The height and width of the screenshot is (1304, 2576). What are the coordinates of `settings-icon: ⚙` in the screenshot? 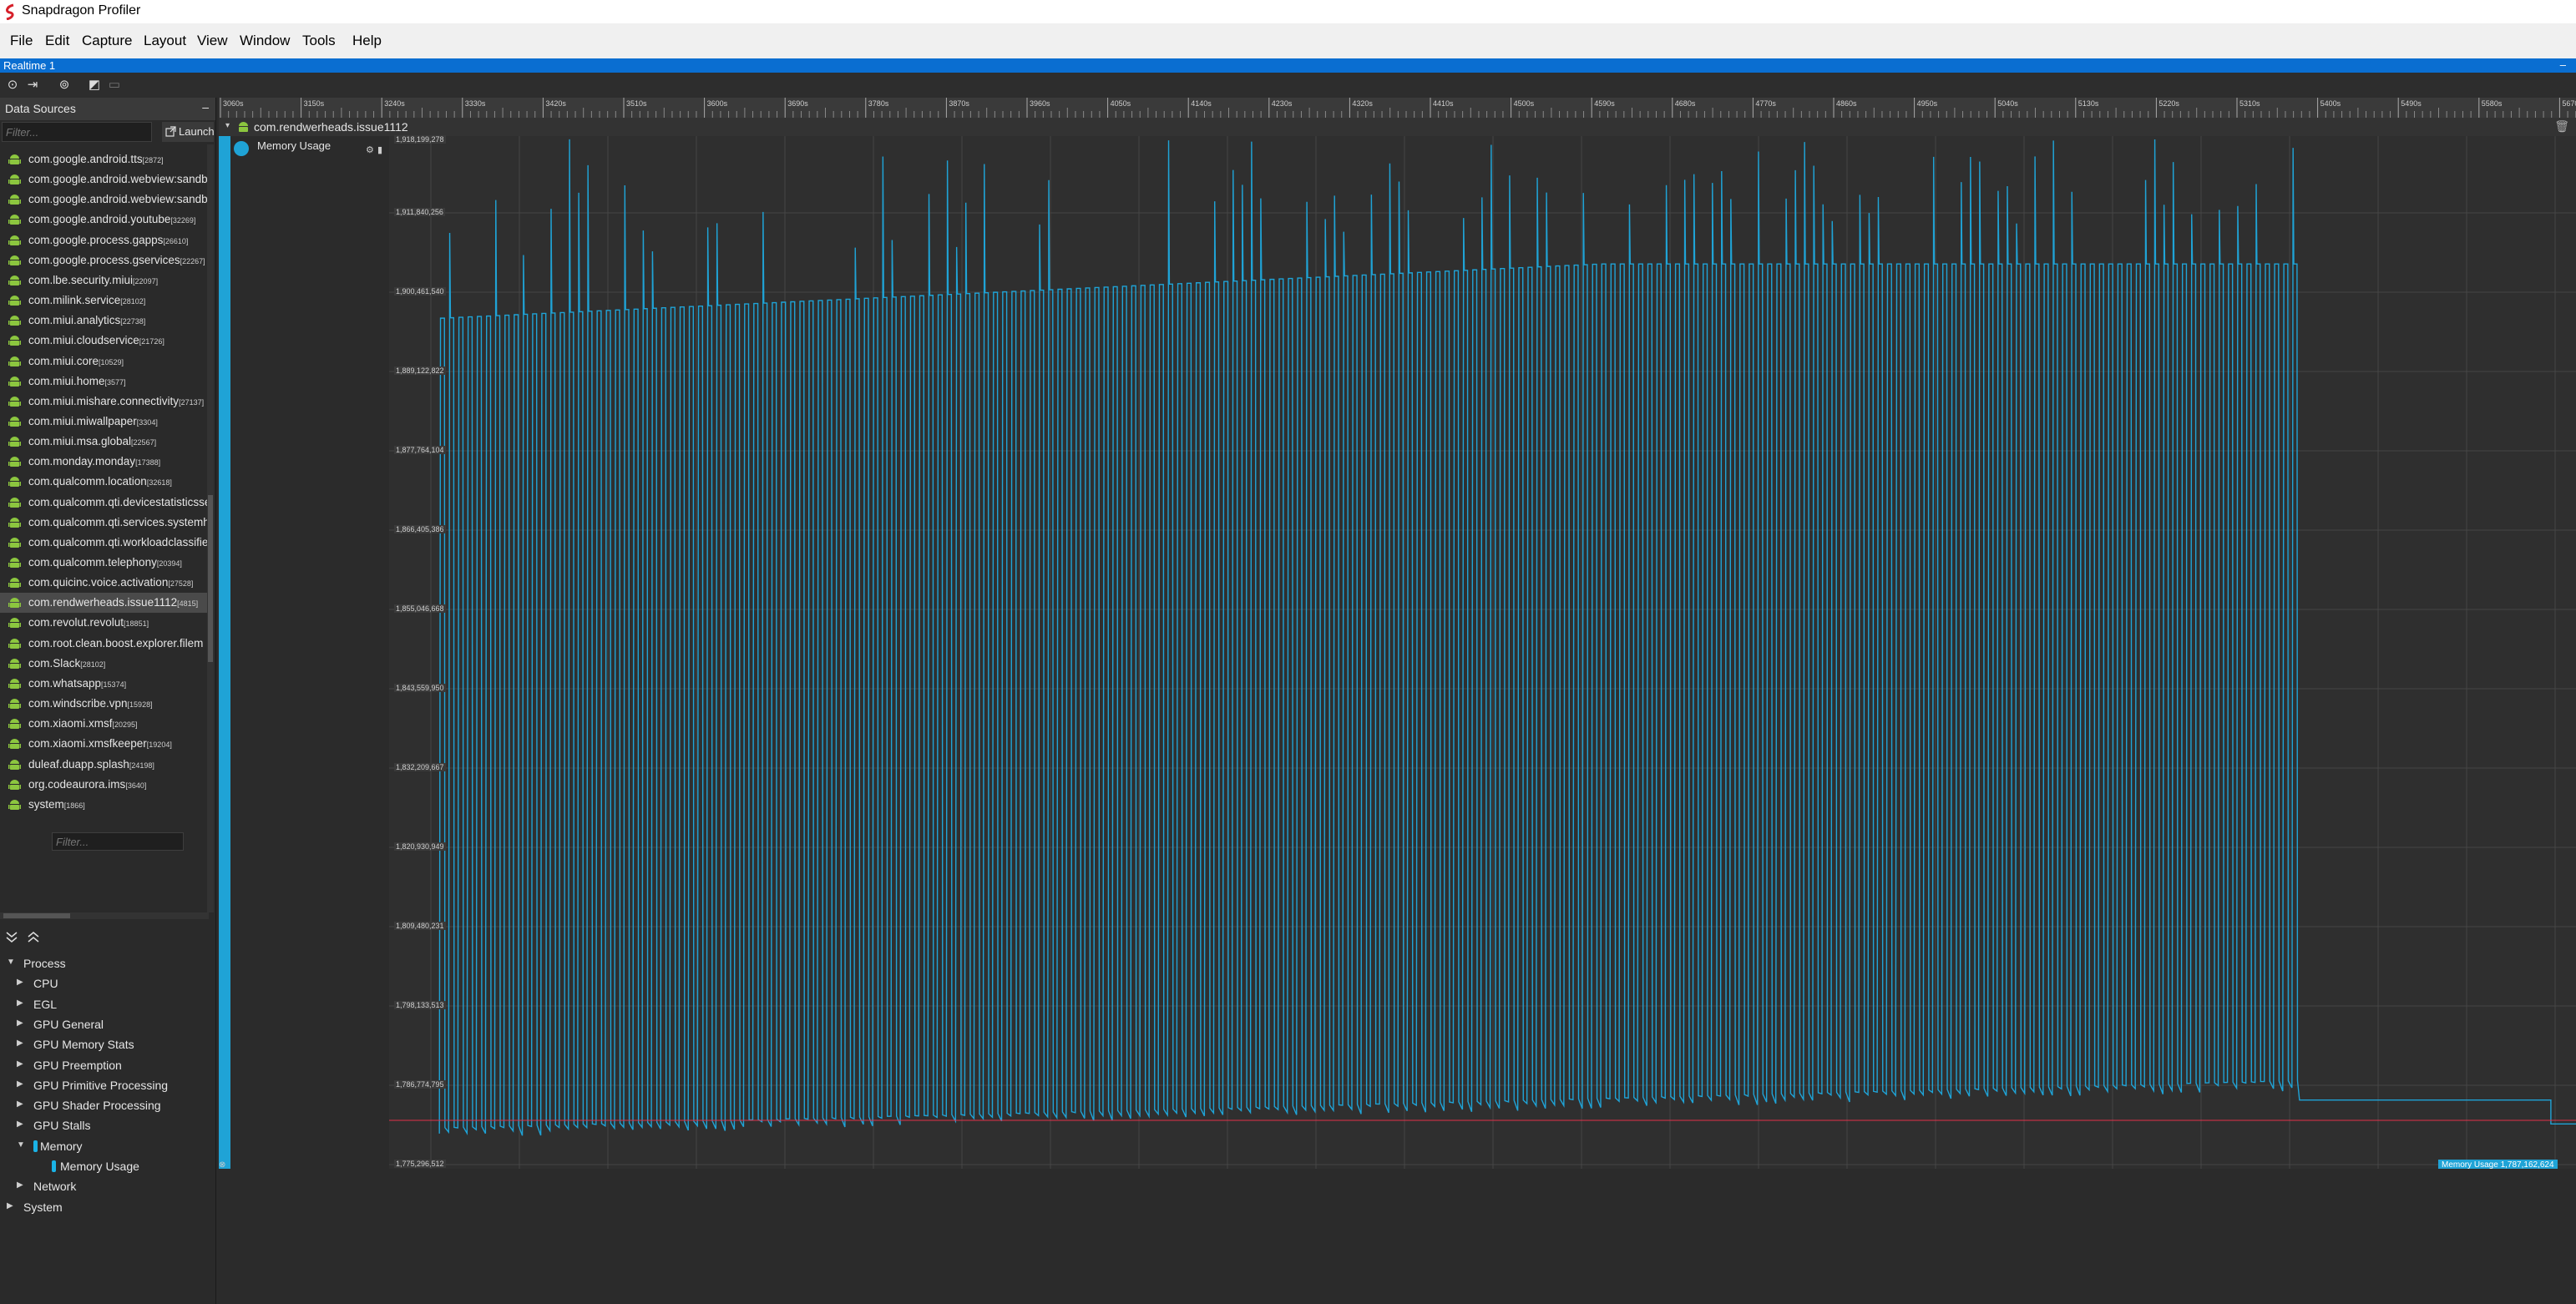 It's located at (370, 149).